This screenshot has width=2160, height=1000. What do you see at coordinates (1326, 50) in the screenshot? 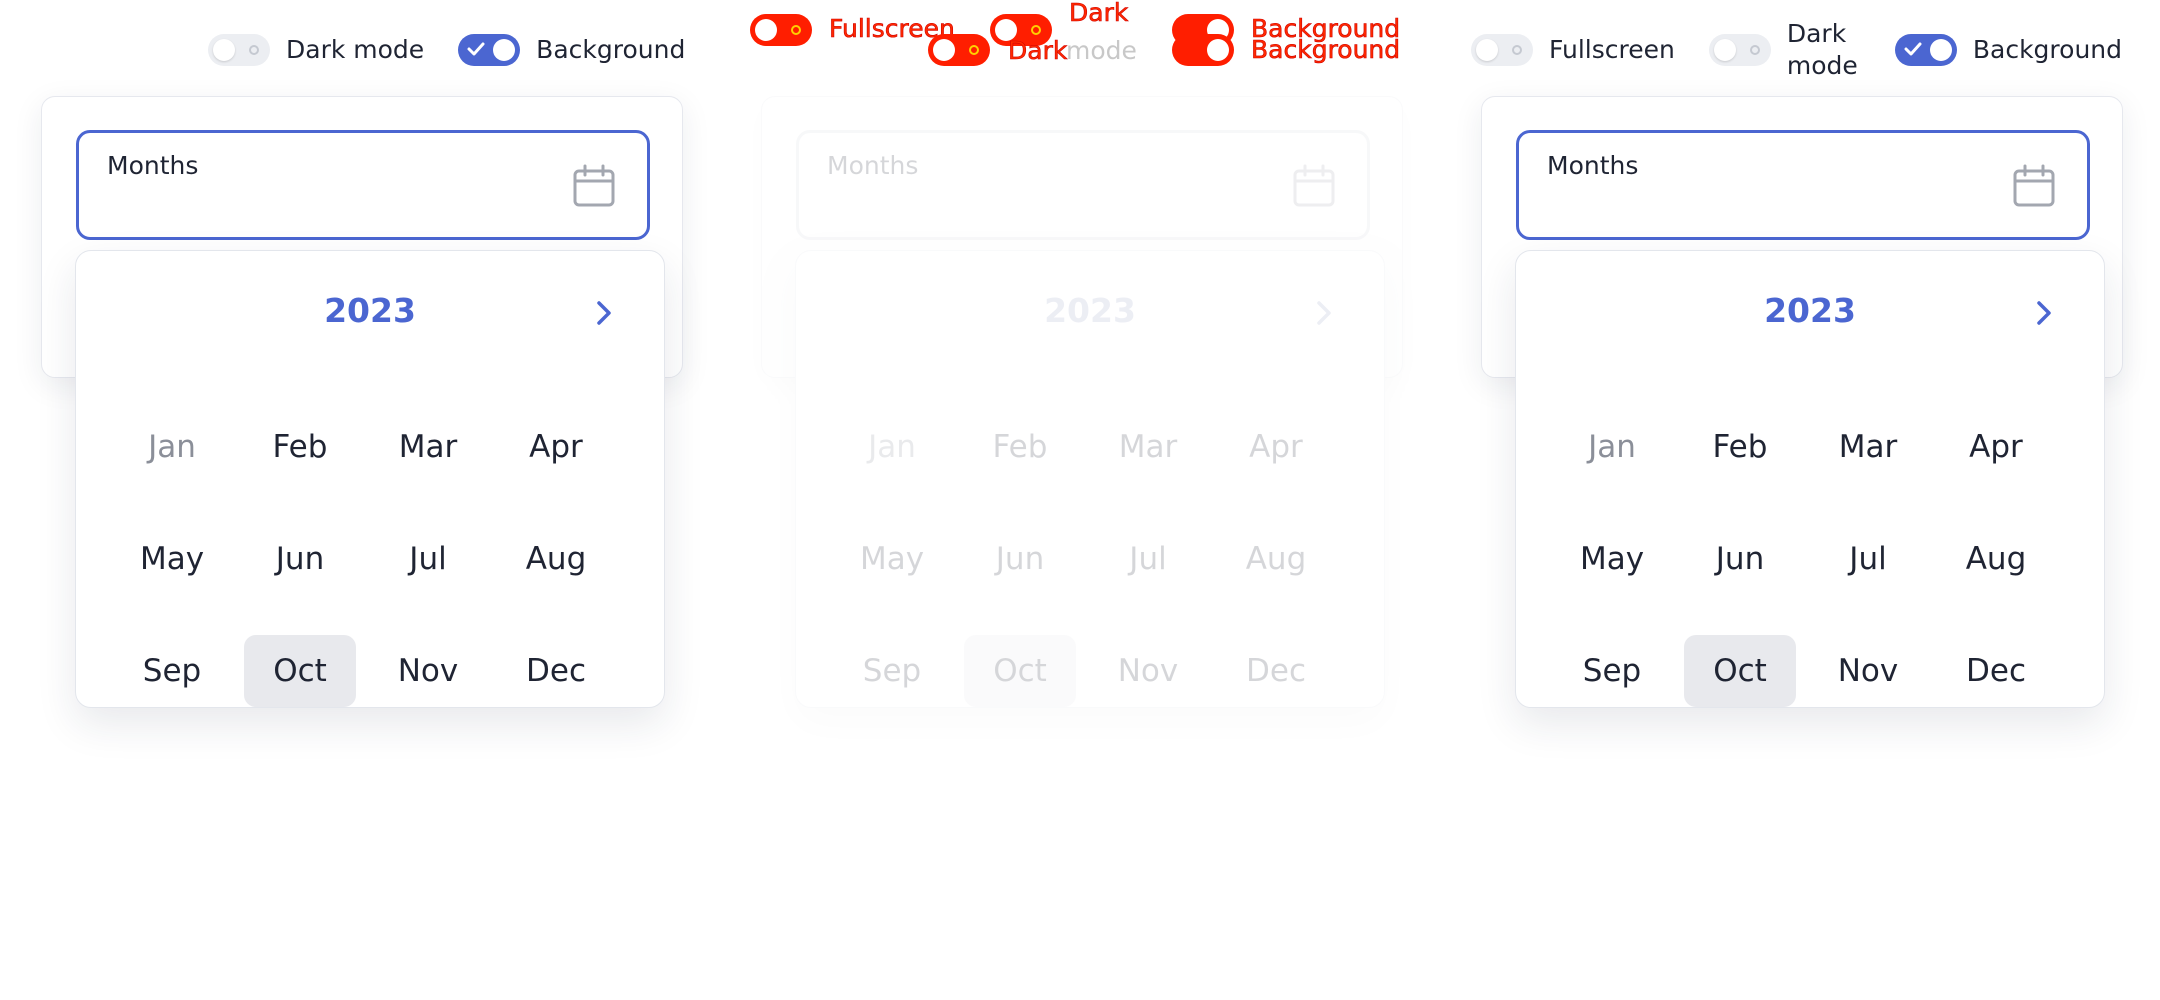
I see `overlay-background-label-2: Background` at bounding box center [1326, 50].